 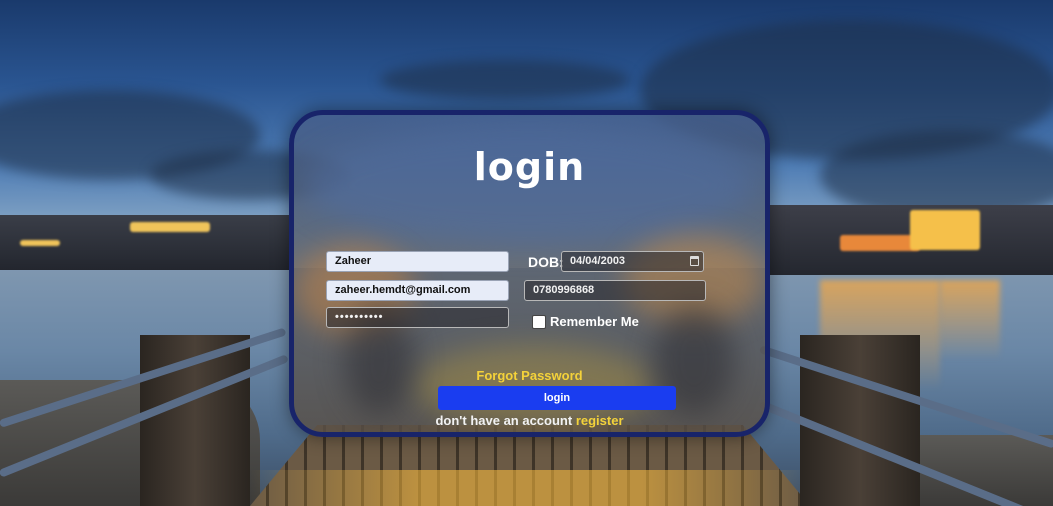 What do you see at coordinates (539, 322) in the screenshot?
I see `remember-me-checkbox` at bounding box center [539, 322].